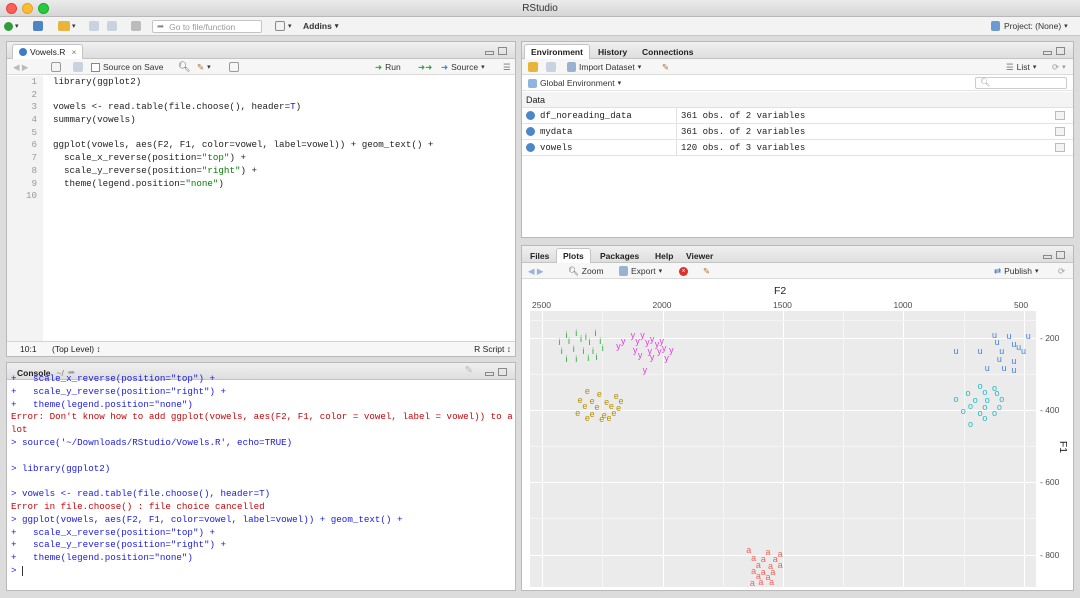 This screenshot has width=1080, height=598. I want to click on zoom-button: 🔍︎ Zoom, so click(586, 271).